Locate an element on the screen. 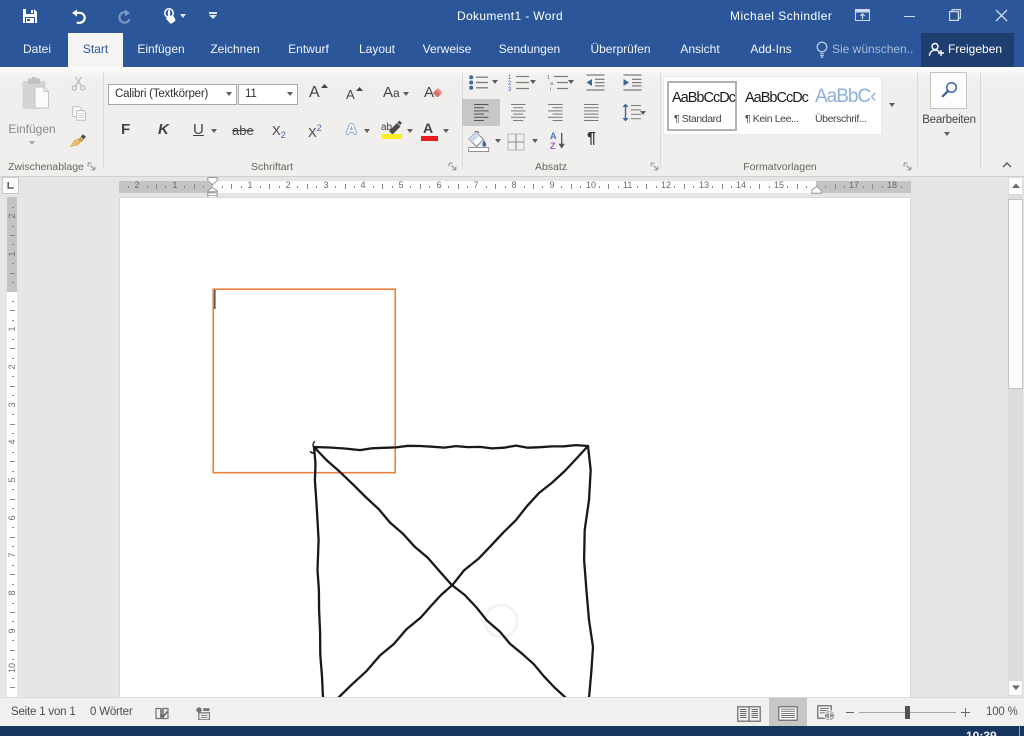  svg-text: Z is located at coordinates (553, 146).